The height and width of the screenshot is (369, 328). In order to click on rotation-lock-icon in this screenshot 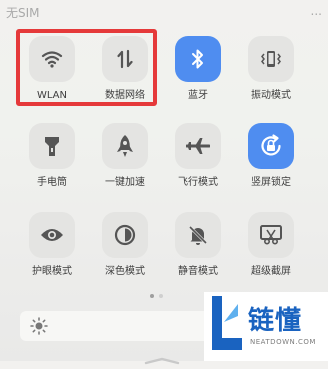, I will do `click(271, 146)`.